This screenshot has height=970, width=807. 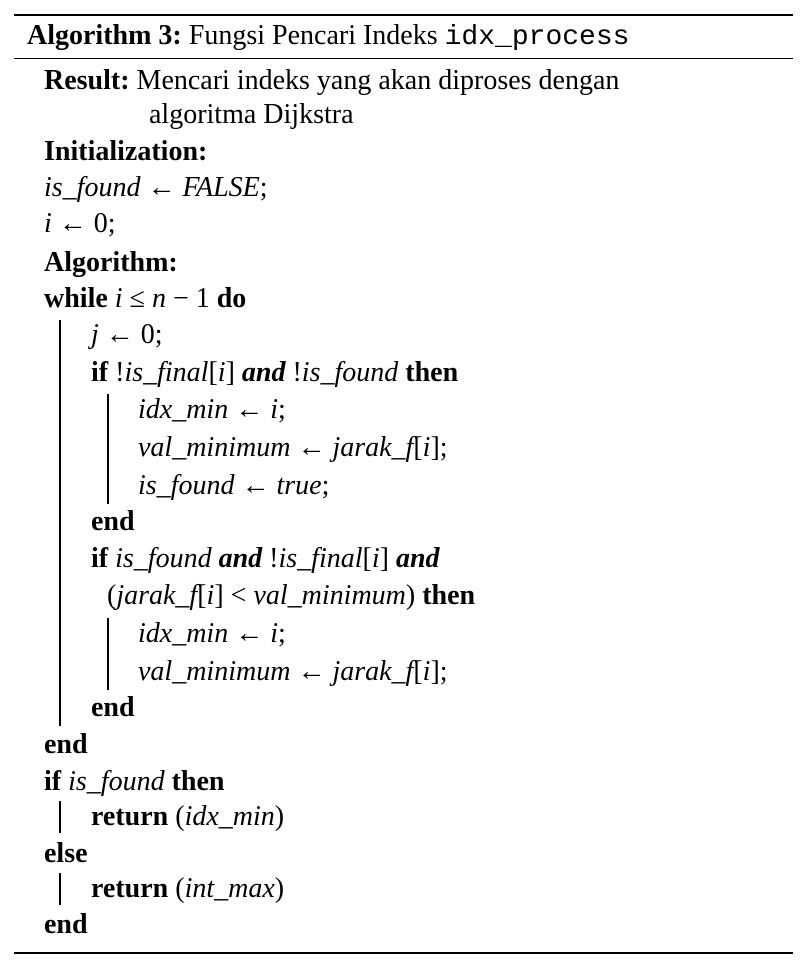 I want to click on result-line-2: algoritma Dijkstra, so click(x=251, y=115).